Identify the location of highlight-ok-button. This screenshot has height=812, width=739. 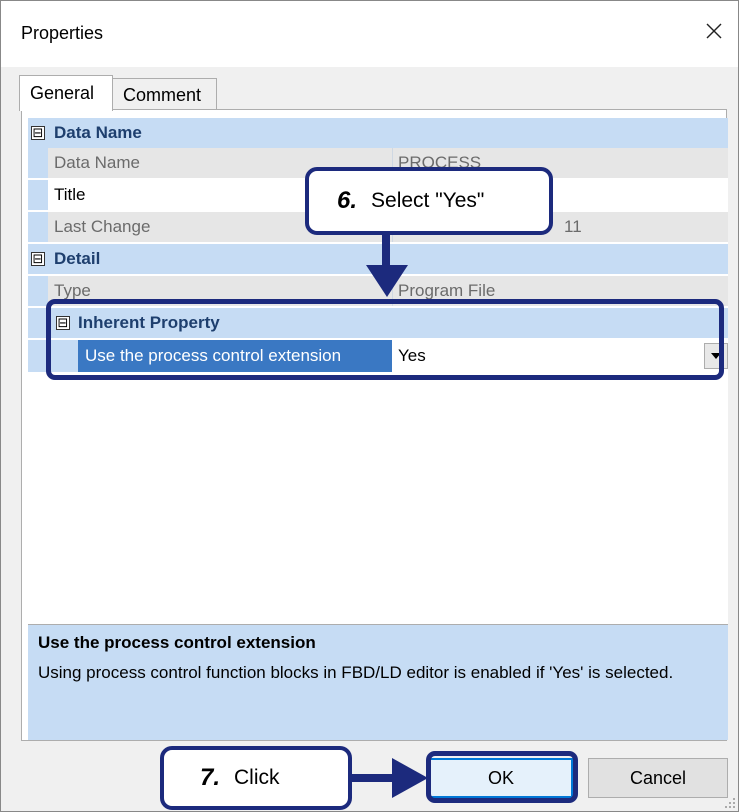
(502, 777).